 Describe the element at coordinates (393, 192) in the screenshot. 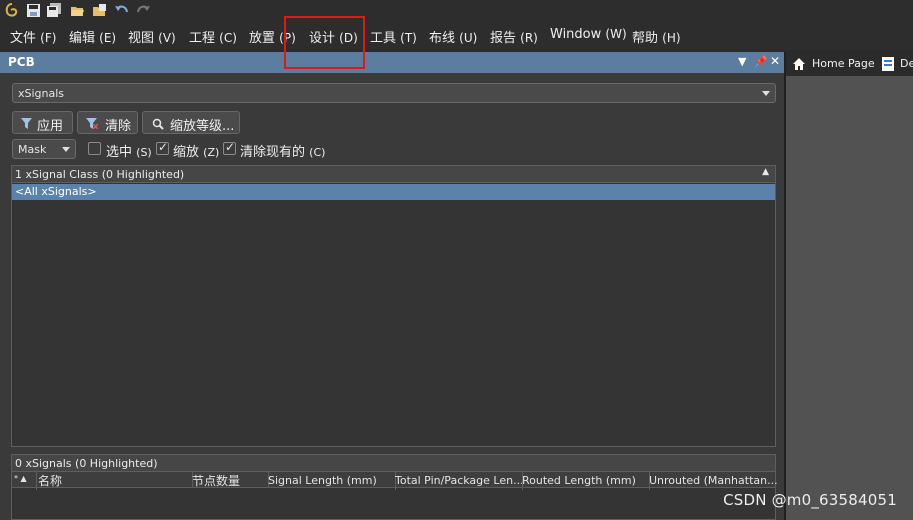

I see `list-item: <All xSignals>` at that location.